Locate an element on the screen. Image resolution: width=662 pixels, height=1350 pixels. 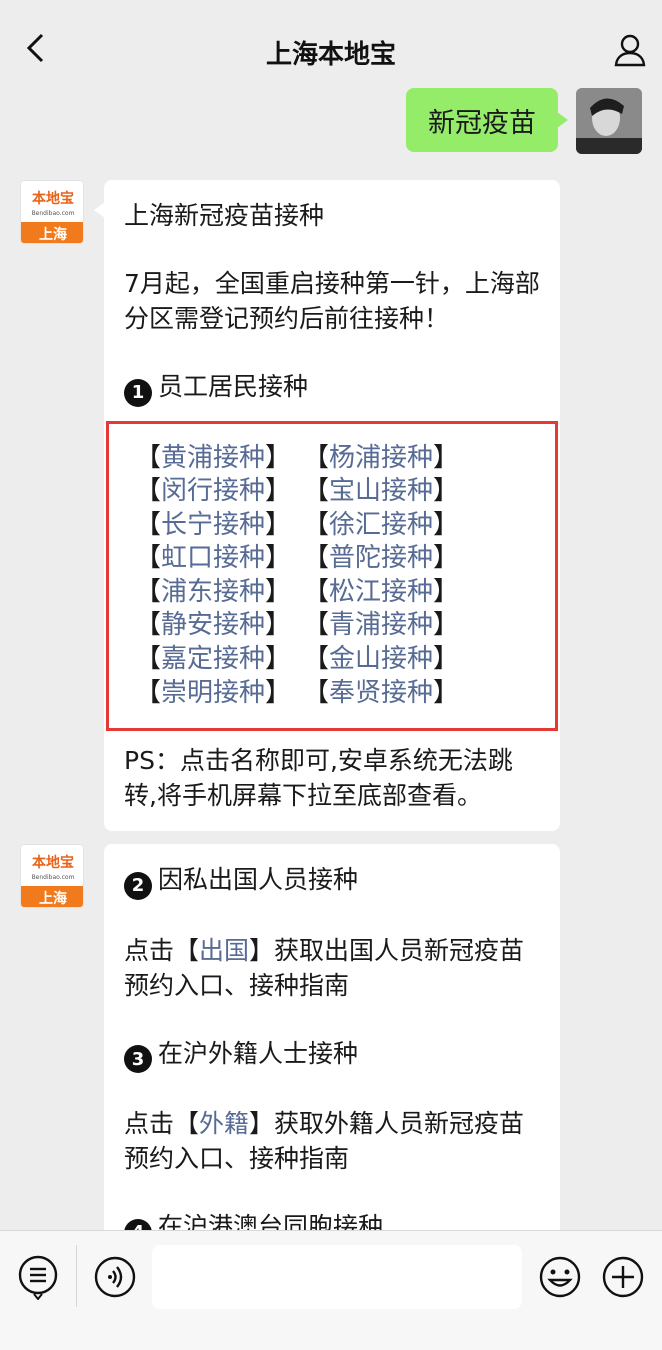
input-toolbar is located at coordinates (331, 1290).